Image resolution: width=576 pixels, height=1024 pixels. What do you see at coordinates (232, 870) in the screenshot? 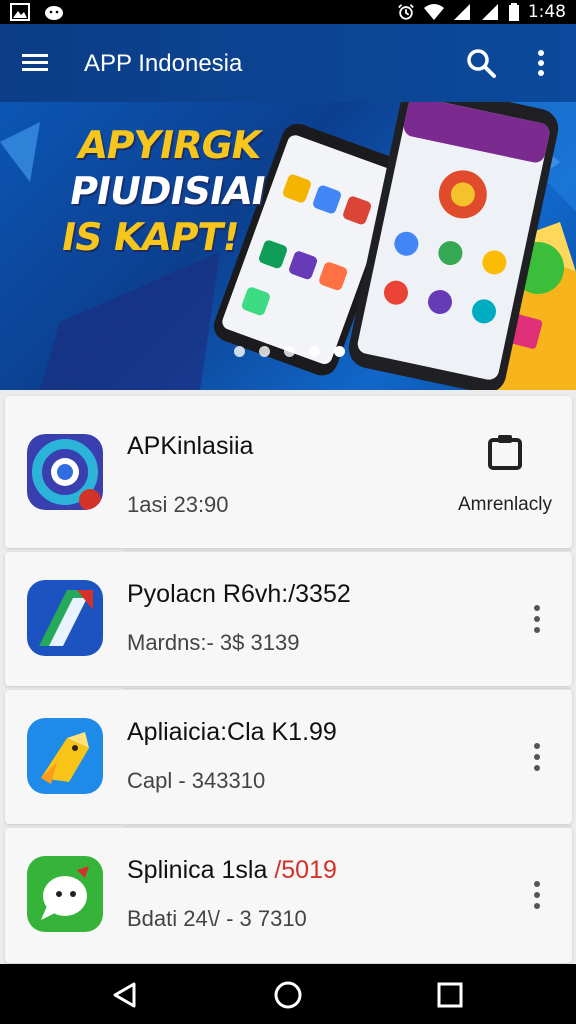
I see `app-name: Splinica 1sla /5019` at bounding box center [232, 870].